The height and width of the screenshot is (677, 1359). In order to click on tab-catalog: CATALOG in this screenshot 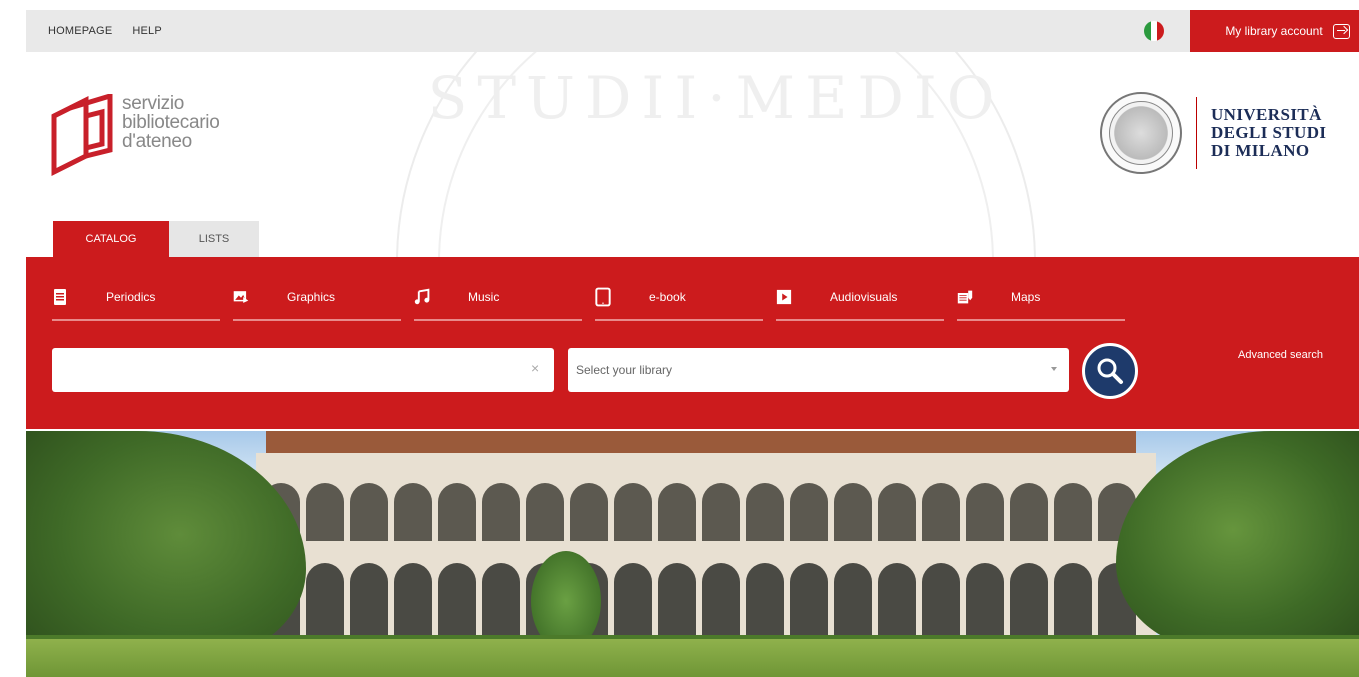, I will do `click(111, 239)`.